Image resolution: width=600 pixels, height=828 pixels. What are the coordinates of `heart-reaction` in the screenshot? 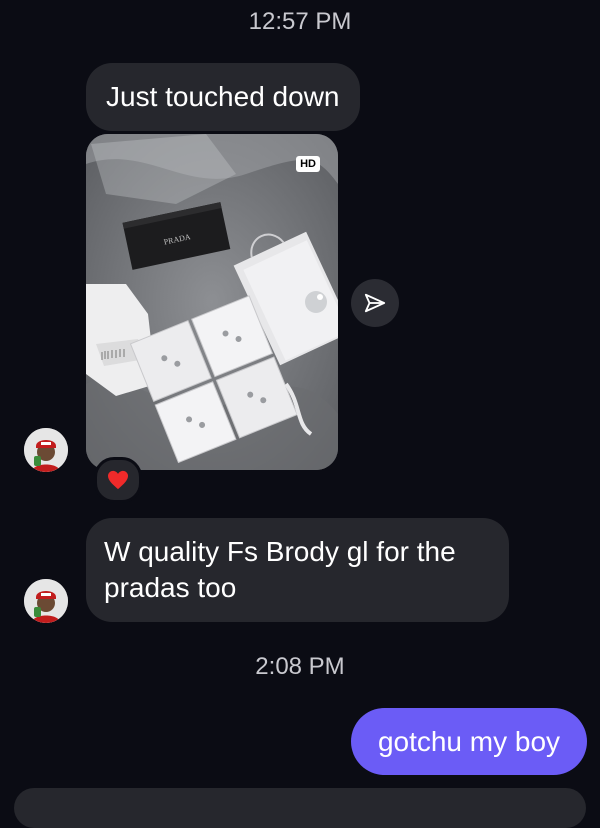 It's located at (118, 480).